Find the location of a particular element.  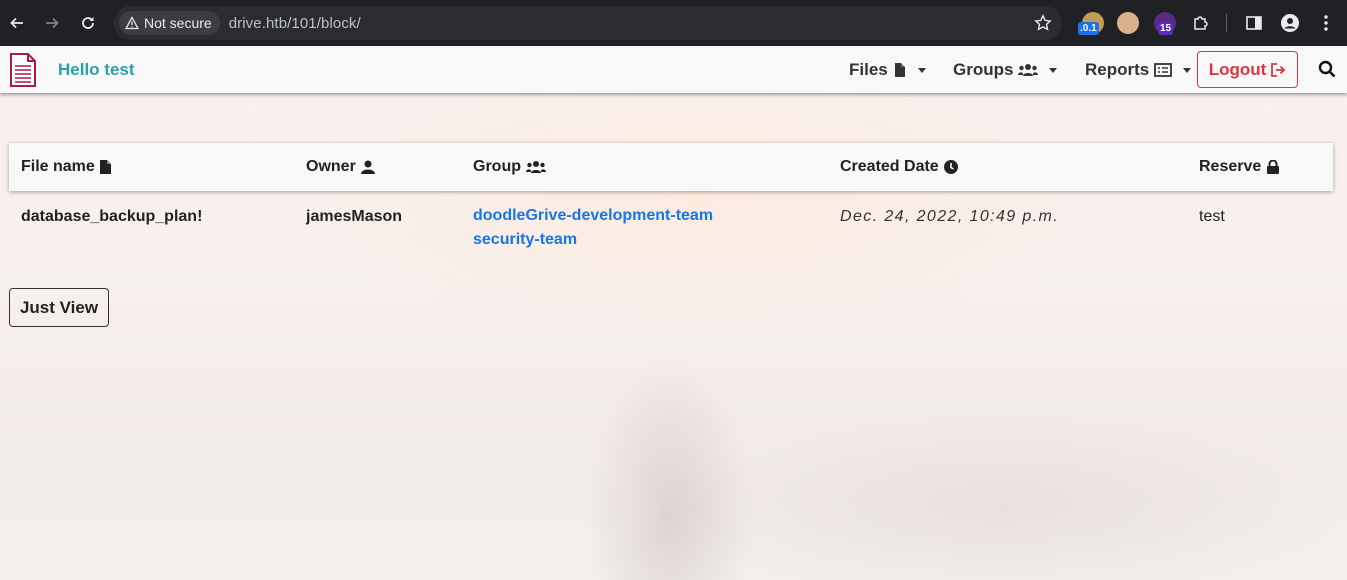

arrow-left-icon is located at coordinates (16, 23).